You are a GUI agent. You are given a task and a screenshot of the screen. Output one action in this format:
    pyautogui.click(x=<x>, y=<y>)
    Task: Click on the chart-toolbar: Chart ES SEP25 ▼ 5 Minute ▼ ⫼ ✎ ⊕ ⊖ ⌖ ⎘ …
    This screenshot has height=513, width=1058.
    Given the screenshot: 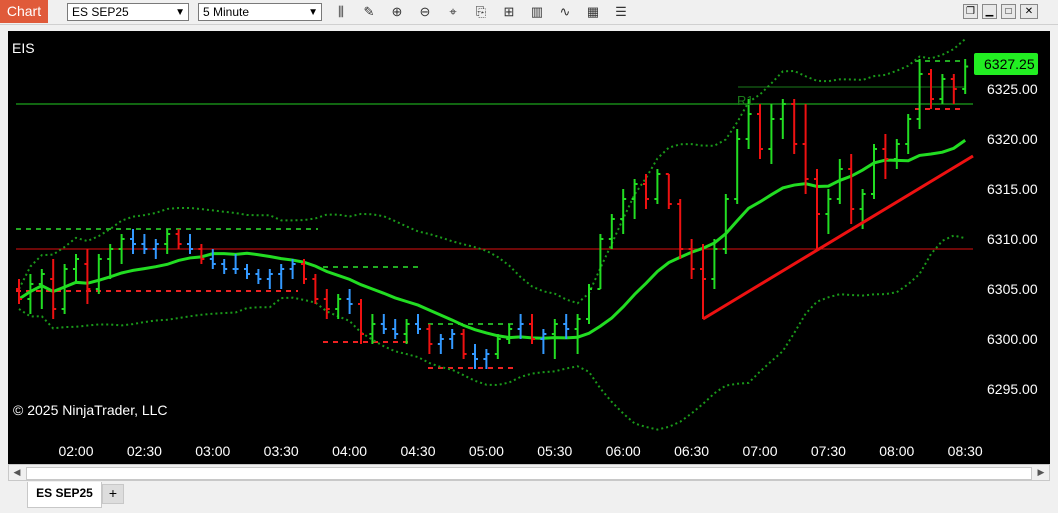 What is the action you would take?
    pyautogui.click(x=529, y=12)
    